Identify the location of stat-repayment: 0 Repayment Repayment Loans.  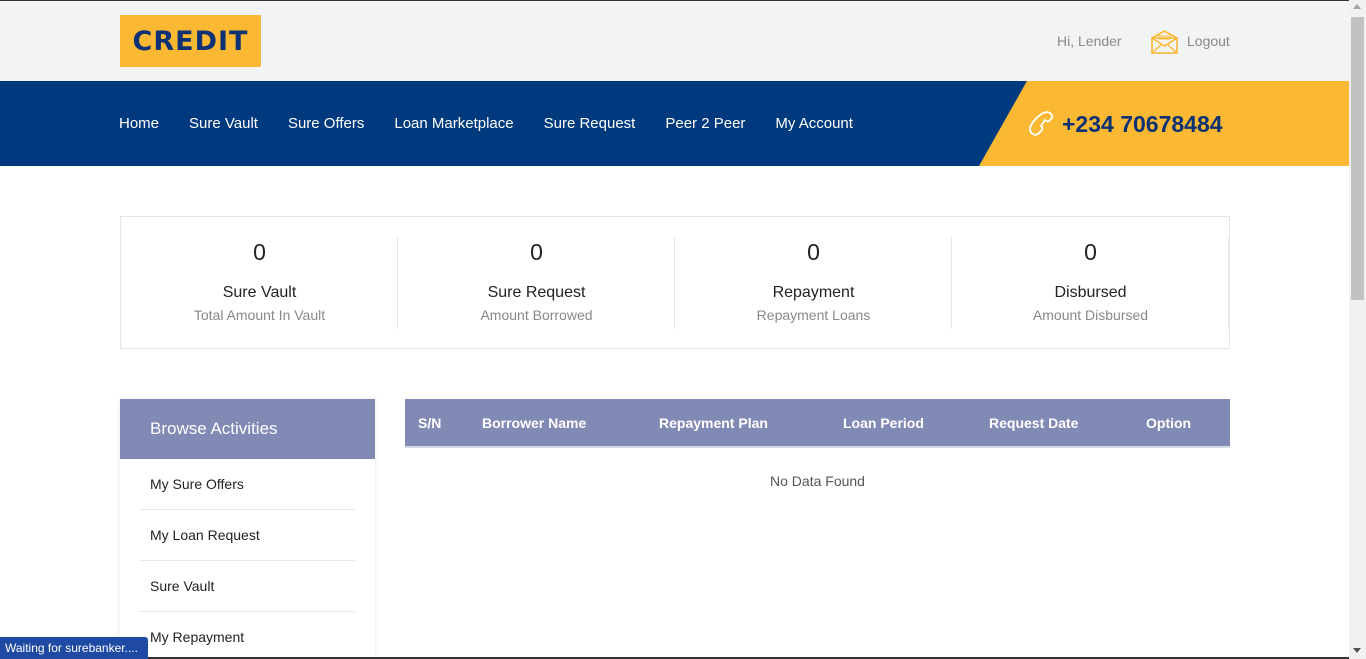
(813, 282).